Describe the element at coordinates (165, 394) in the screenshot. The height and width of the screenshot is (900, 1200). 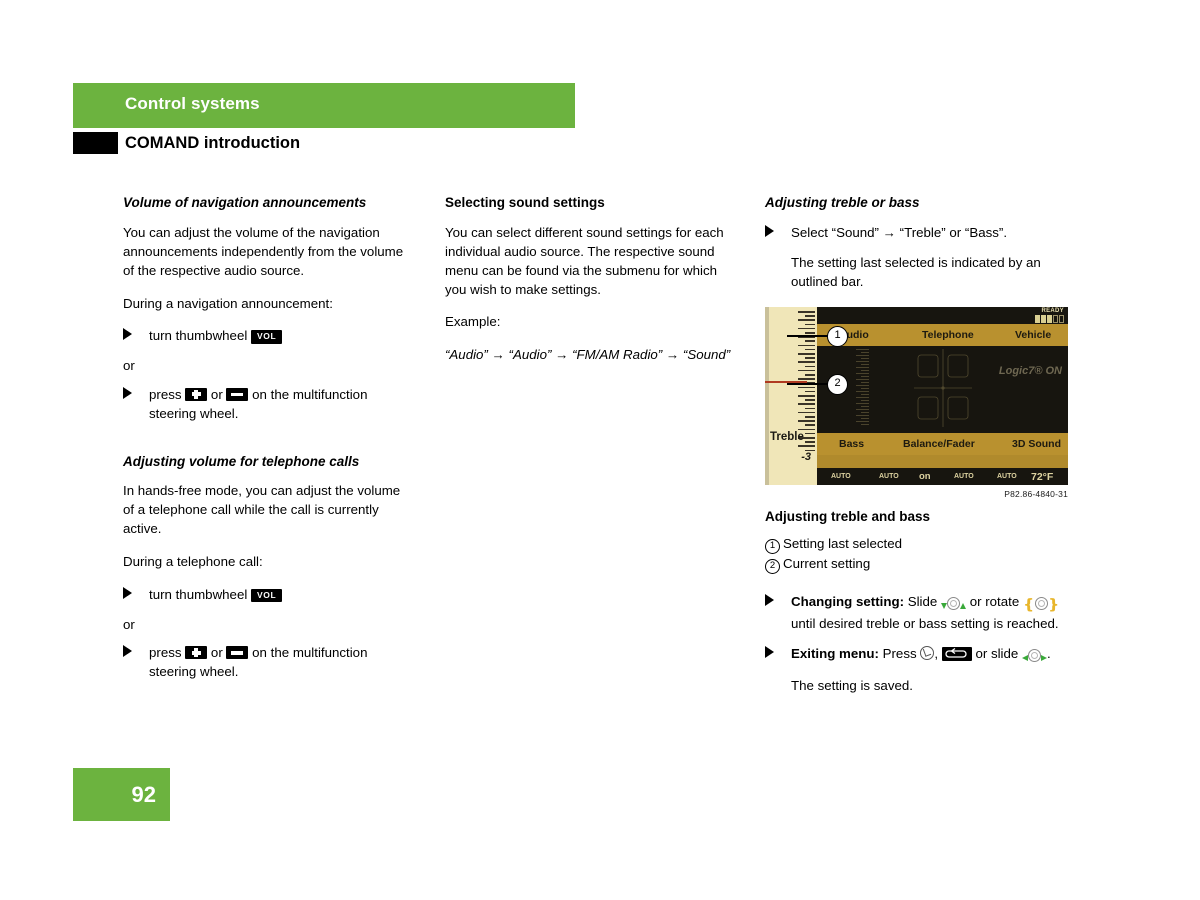
I see `step-text-pre: press` at that location.